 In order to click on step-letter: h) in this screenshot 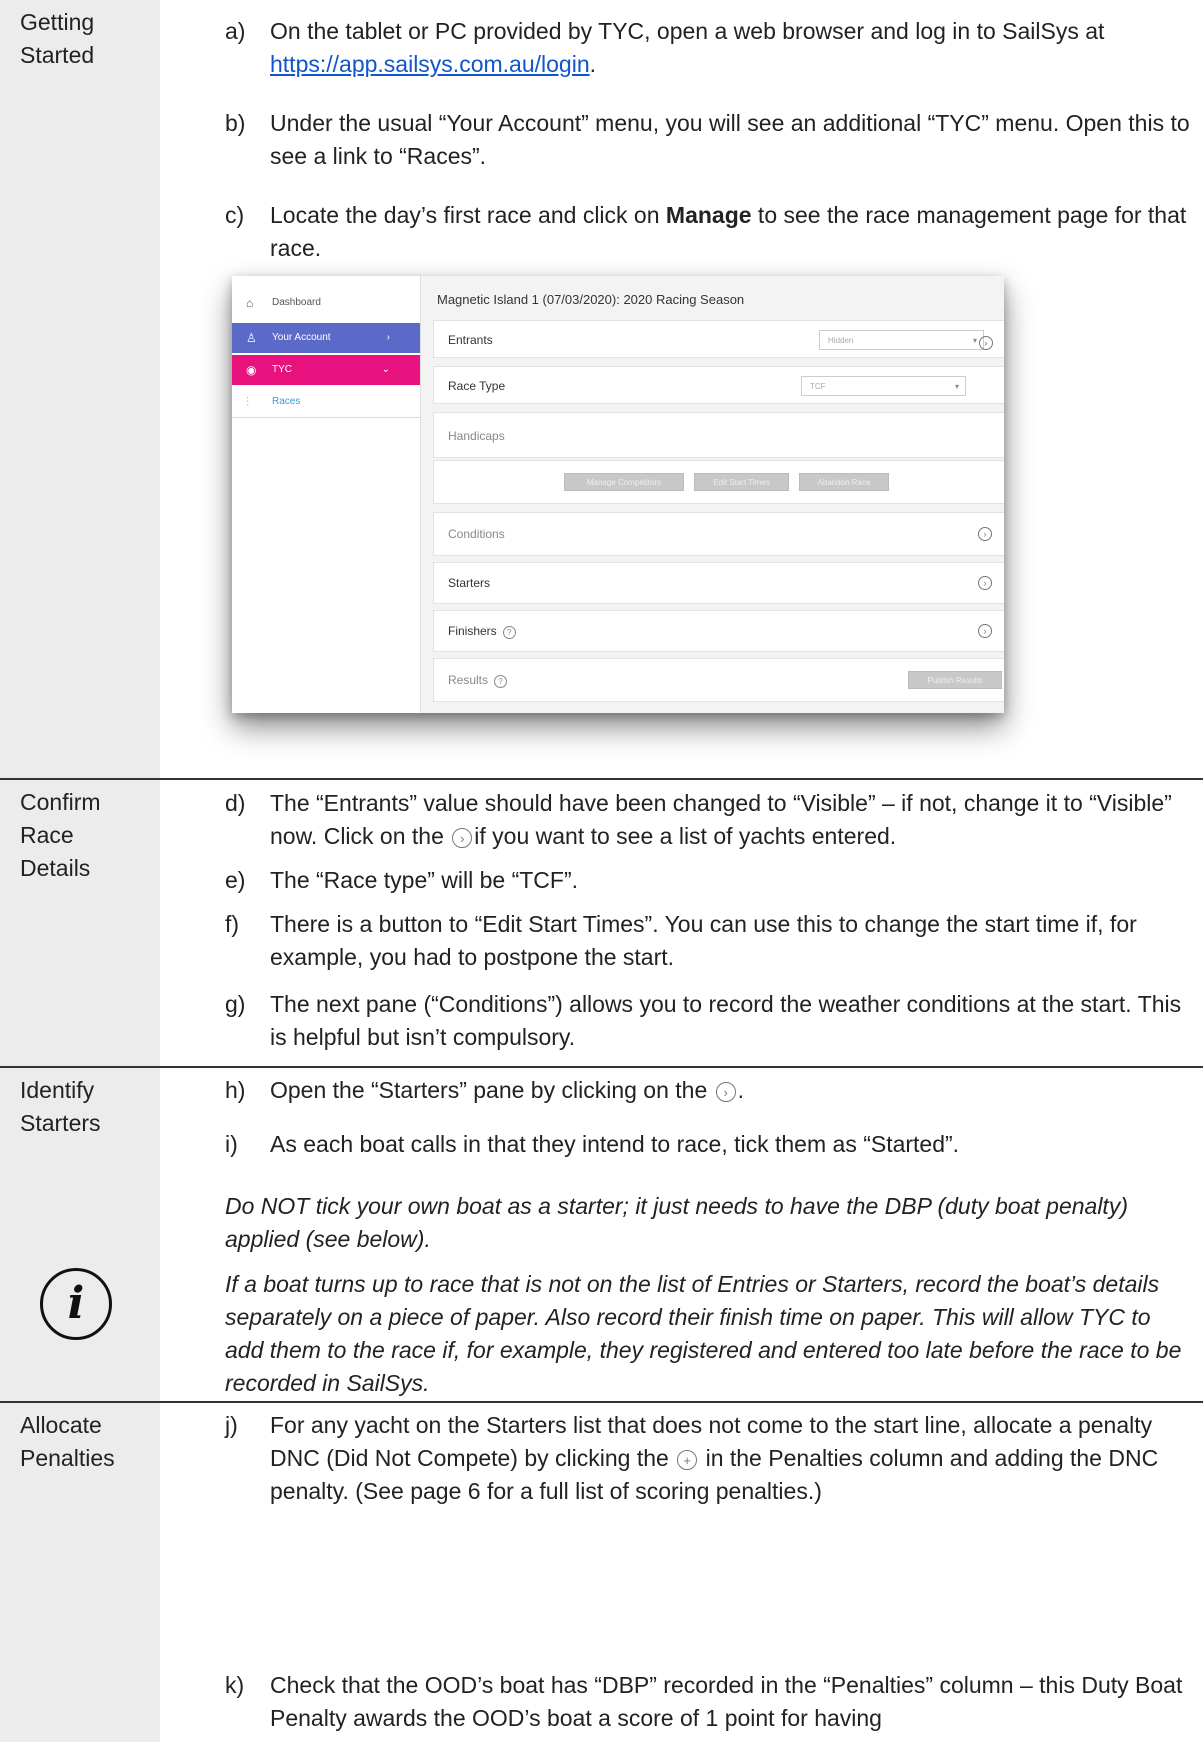, I will do `click(235, 1090)`.